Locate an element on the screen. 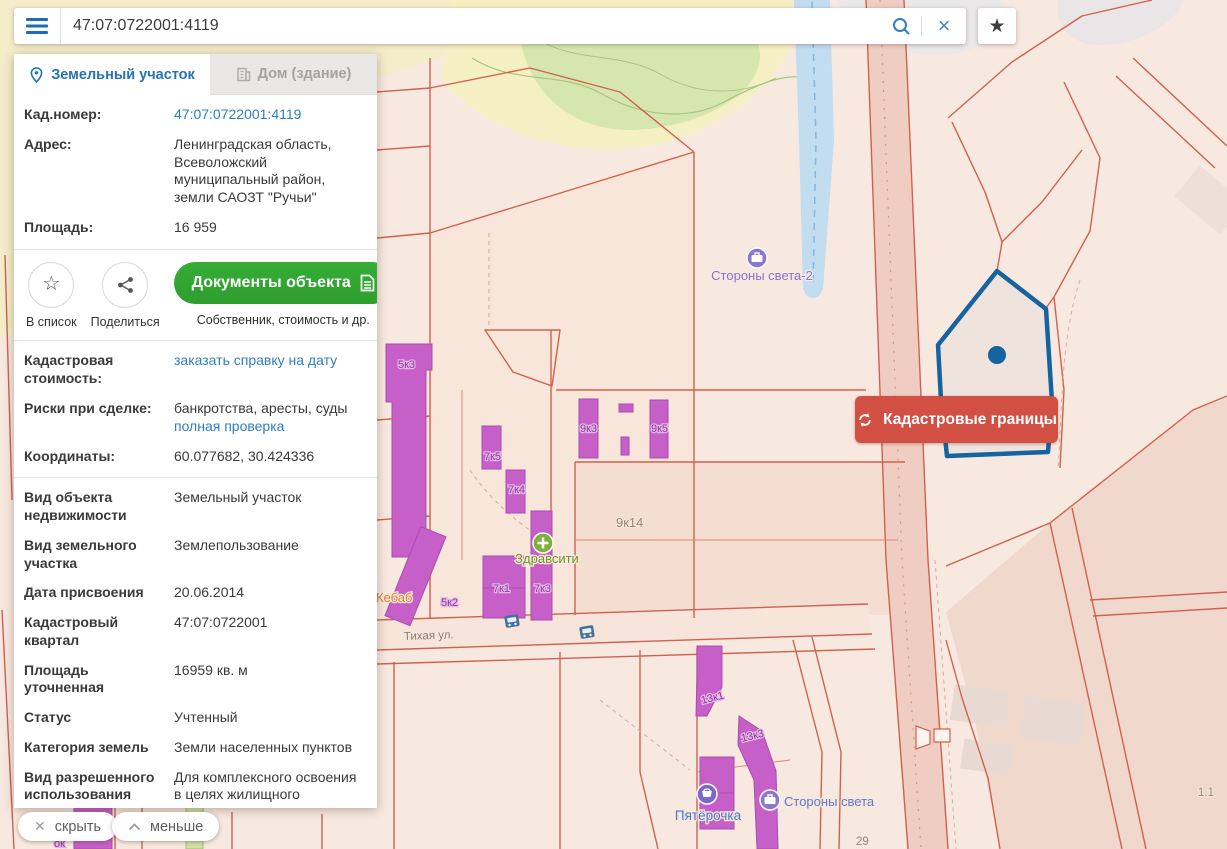 This screenshot has height=849, width=1227. building-label: 5к2 is located at coordinates (449, 603).